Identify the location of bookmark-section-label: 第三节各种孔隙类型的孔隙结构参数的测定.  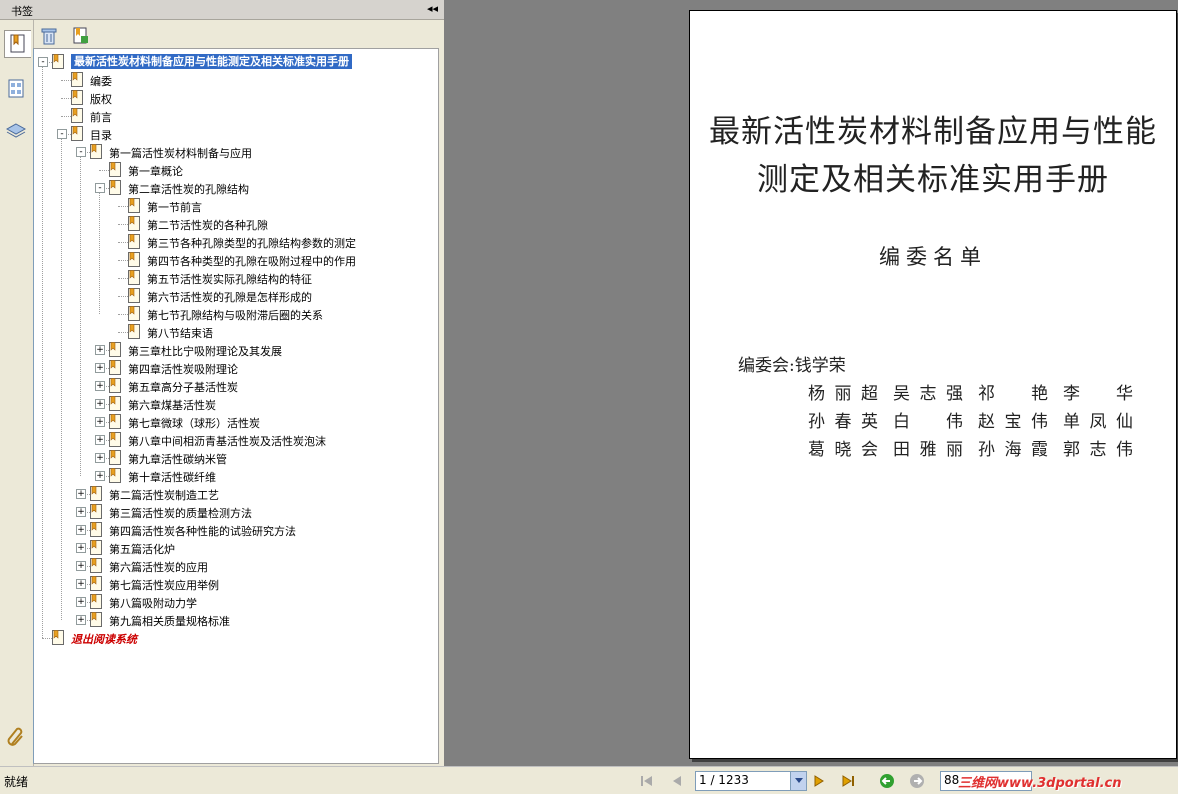
(251, 243).